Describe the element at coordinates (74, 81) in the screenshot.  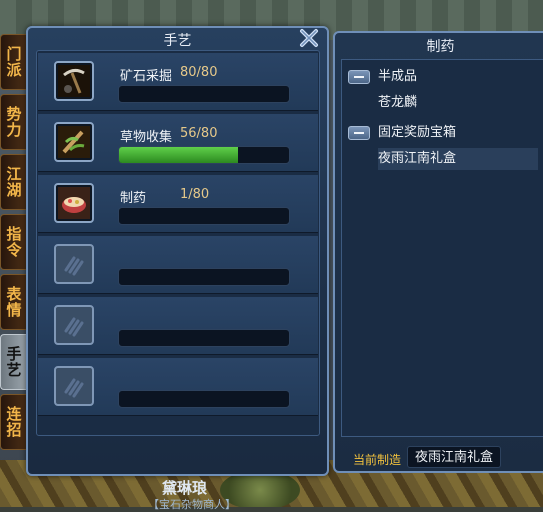
I see `pickaxe-icon` at that location.